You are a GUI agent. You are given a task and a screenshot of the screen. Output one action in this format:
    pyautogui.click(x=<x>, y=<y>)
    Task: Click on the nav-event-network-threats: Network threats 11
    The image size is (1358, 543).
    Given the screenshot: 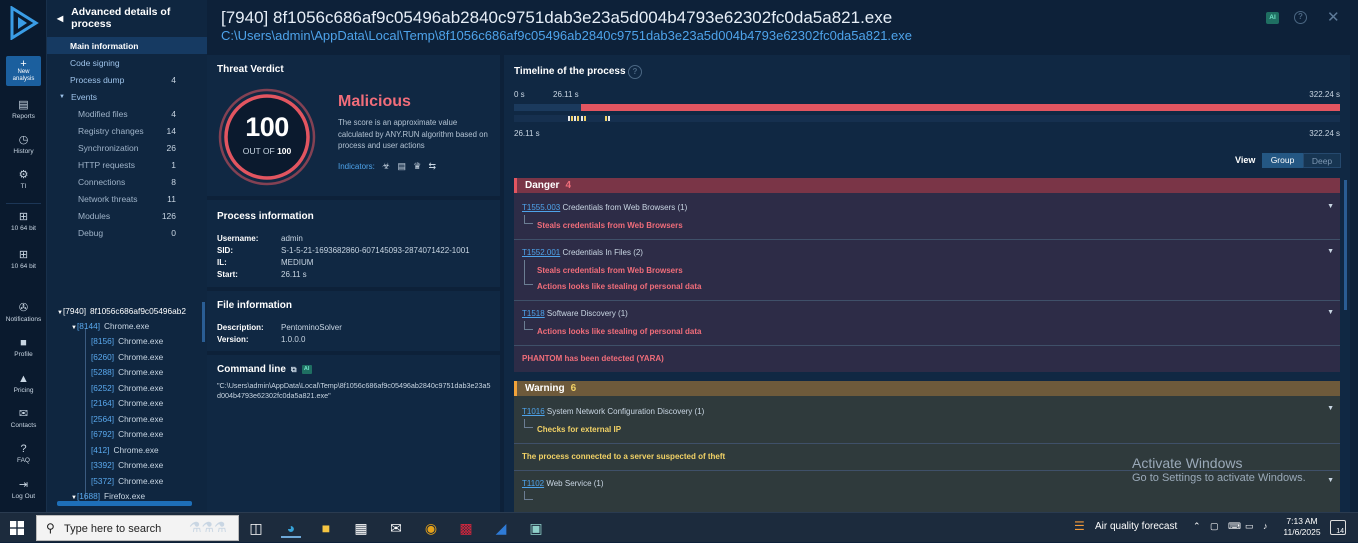 What is the action you would take?
    pyautogui.click(x=127, y=198)
    